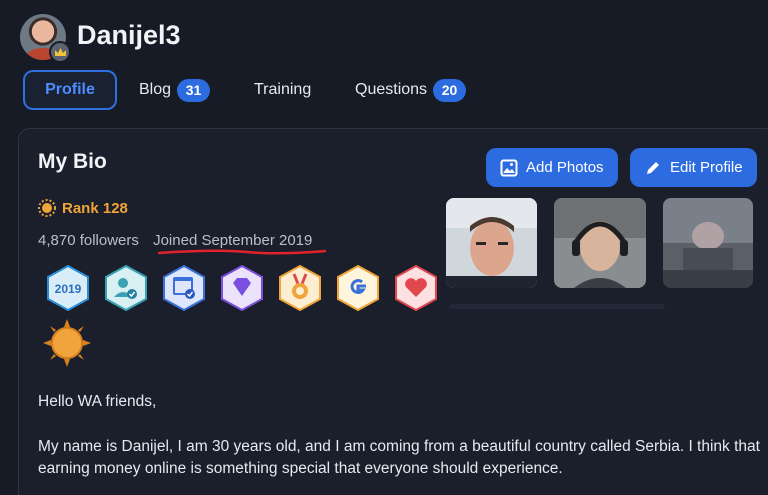 This screenshot has width=768, height=495. I want to click on tab-training-label: Training, so click(283, 89).